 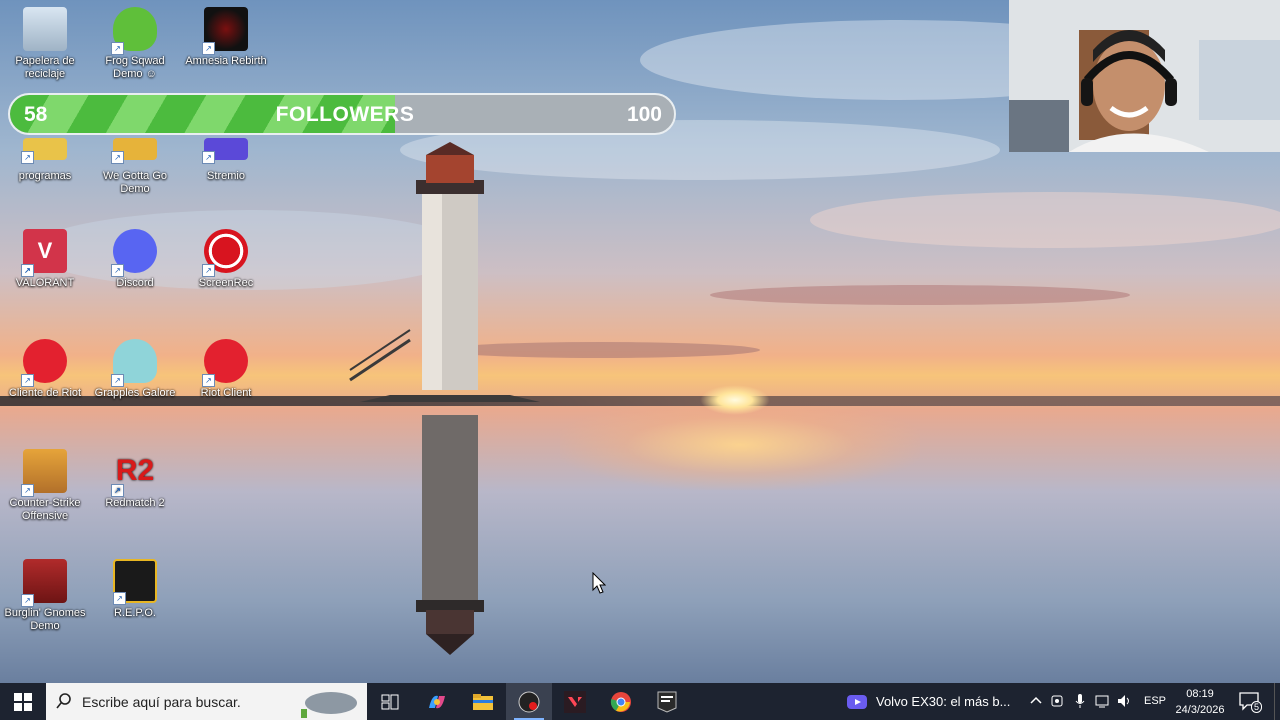 What do you see at coordinates (45, 29) in the screenshot?
I see `recycle-bin-icon` at bounding box center [45, 29].